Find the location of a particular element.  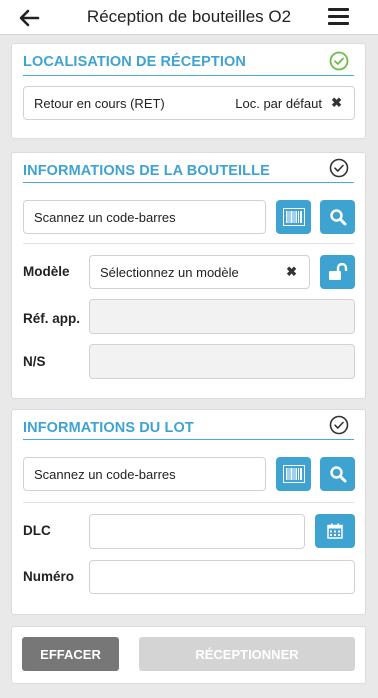

calendar-icon is located at coordinates (335, 531).